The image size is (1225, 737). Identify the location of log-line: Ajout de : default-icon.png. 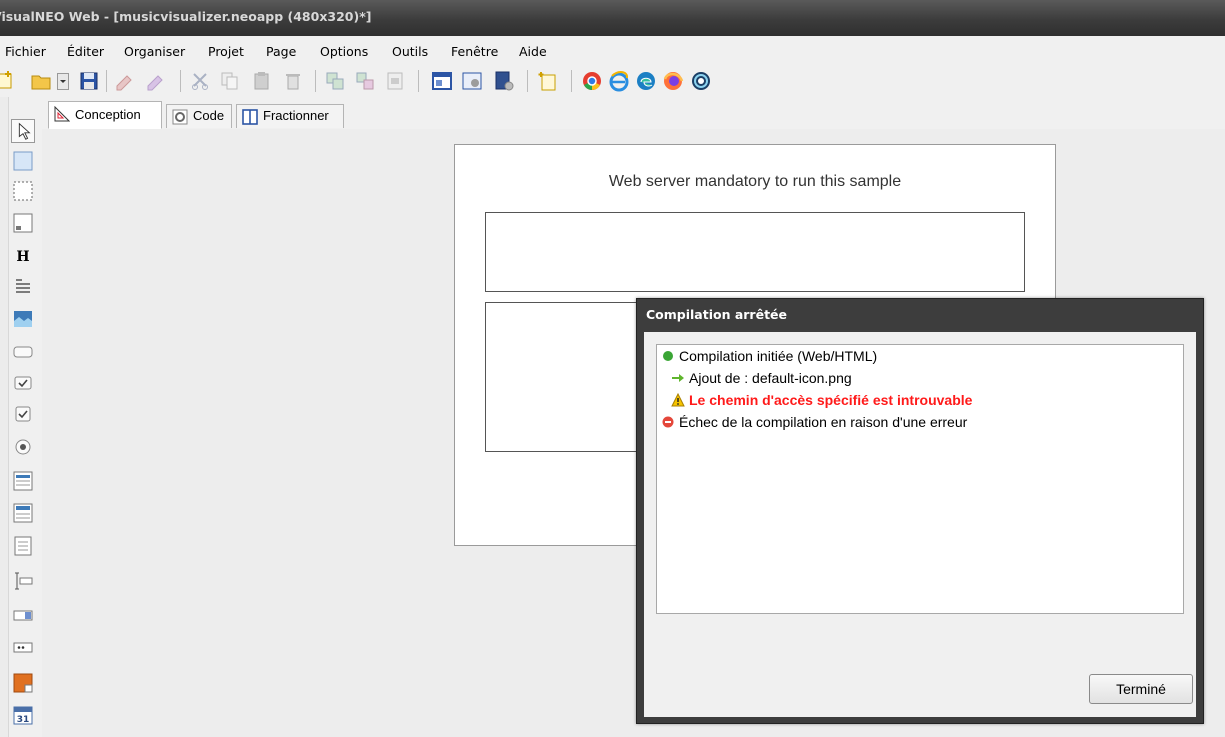
(761, 378).